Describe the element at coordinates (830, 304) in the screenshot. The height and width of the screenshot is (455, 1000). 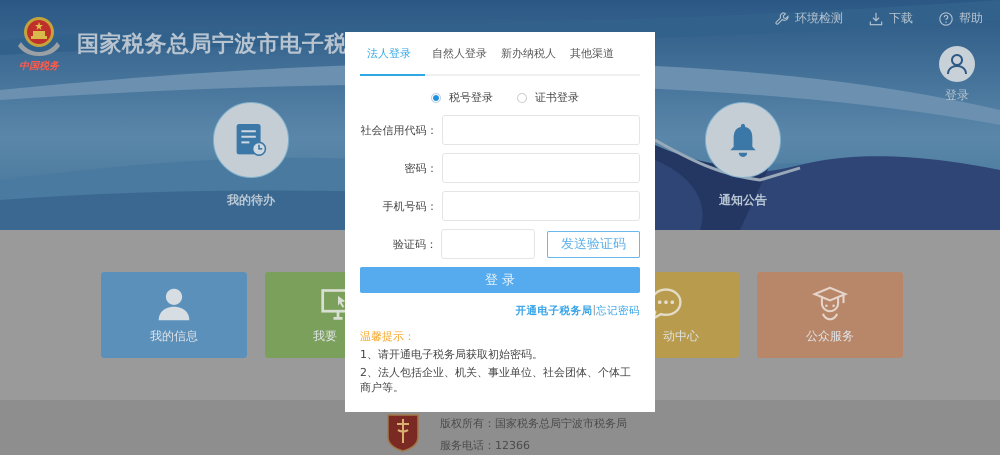
I see `graduate-icon` at that location.